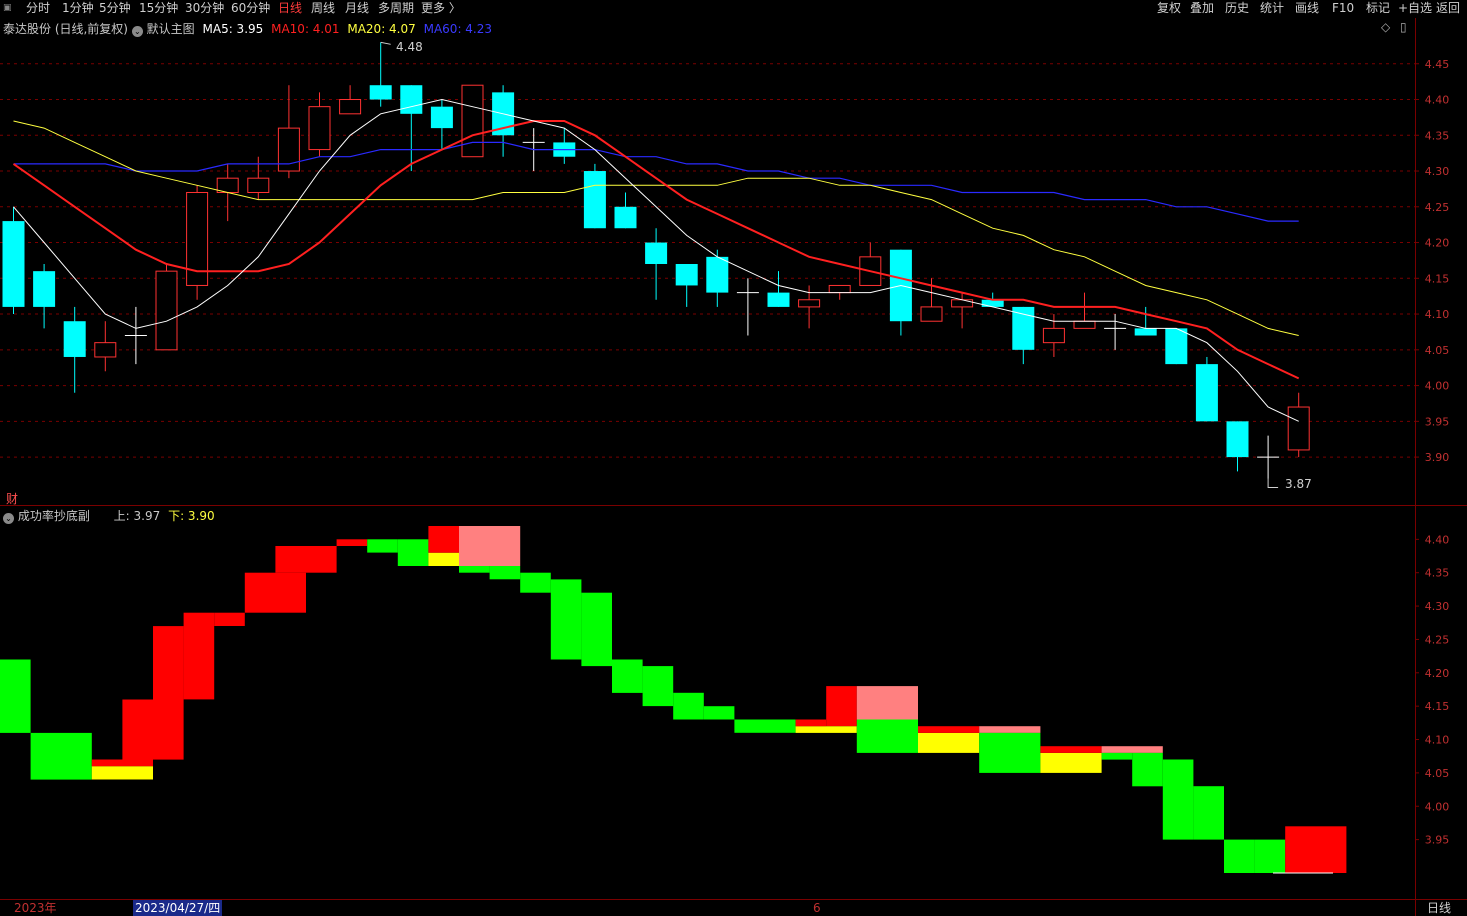 The width and height of the screenshot is (1467, 916). Describe the element at coordinates (385, 43) in the screenshot. I see `high-marker` at that location.